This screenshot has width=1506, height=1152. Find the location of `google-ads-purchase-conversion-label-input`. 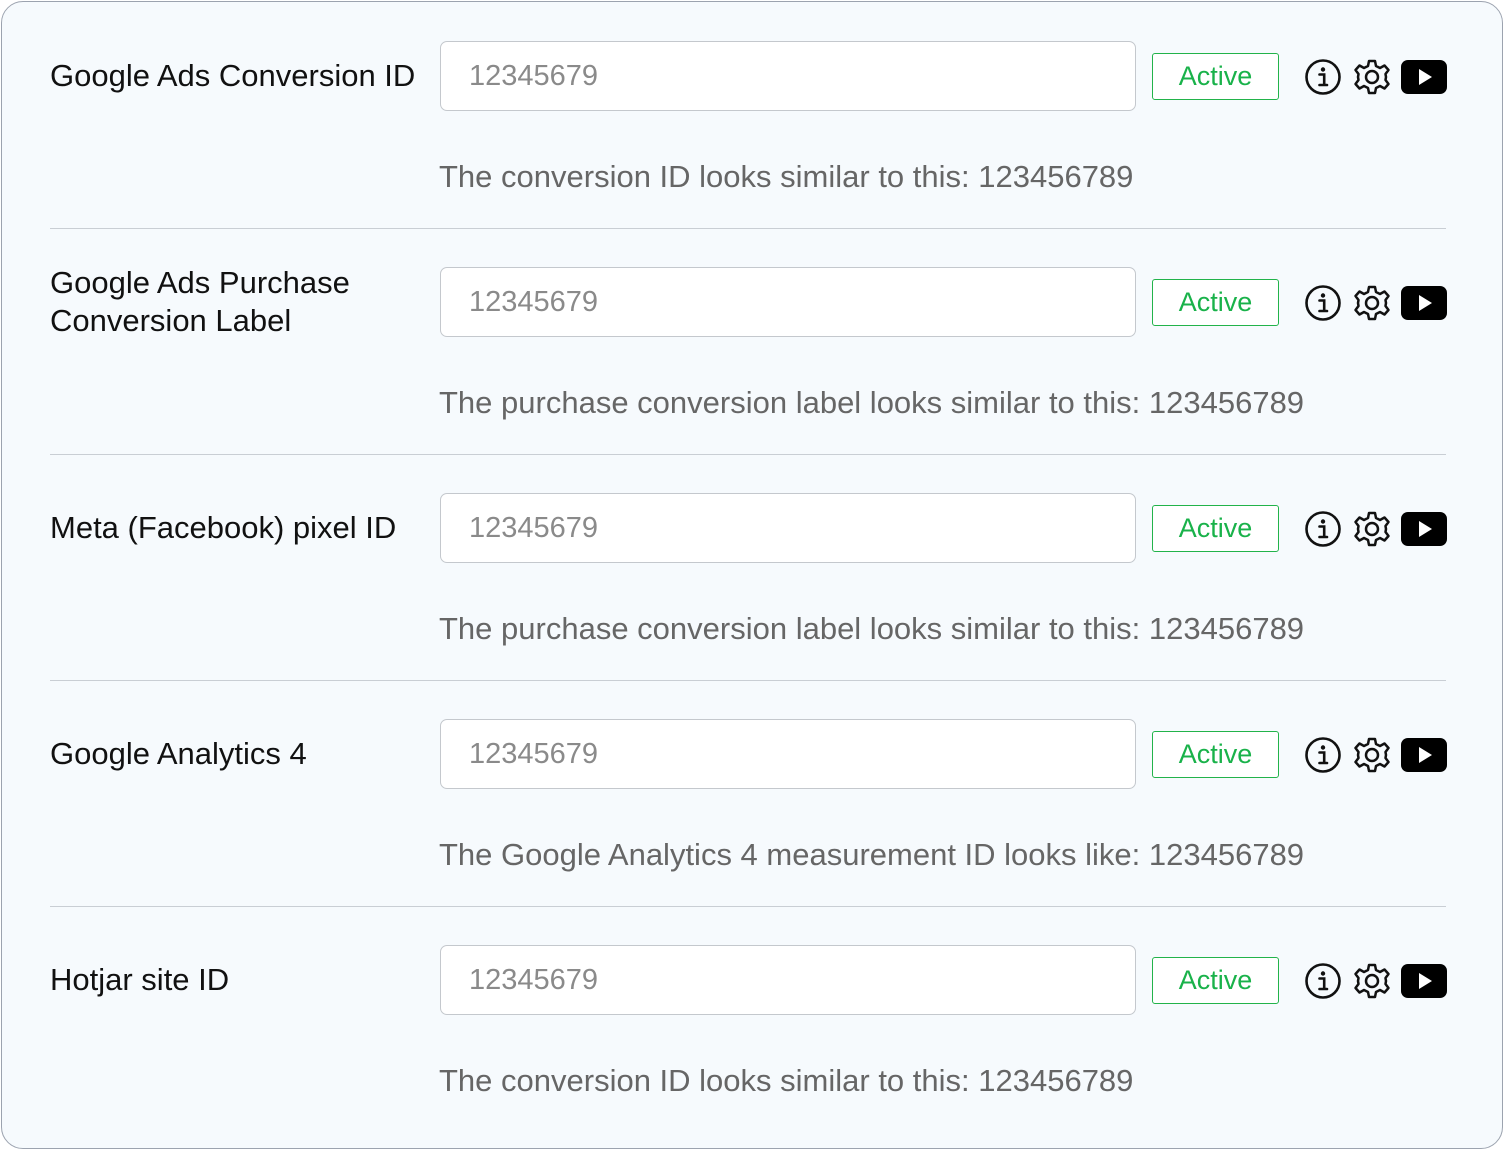

google-ads-purchase-conversion-label-input is located at coordinates (788, 302).